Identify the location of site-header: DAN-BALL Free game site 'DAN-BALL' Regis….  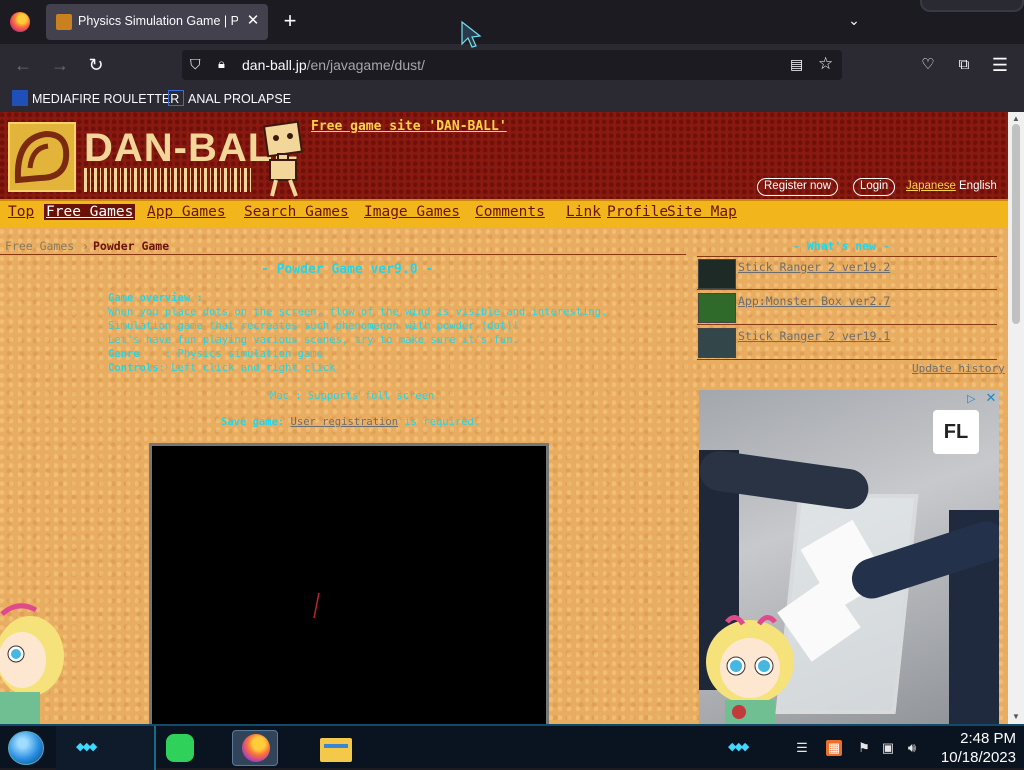
(504, 155).